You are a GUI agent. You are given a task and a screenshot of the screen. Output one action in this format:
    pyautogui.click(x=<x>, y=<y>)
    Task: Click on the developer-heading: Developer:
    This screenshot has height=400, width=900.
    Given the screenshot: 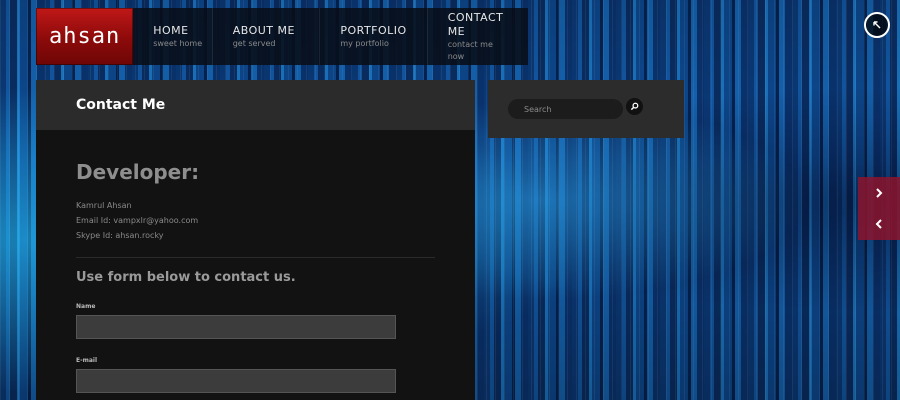 What is the action you would take?
    pyautogui.click(x=138, y=172)
    